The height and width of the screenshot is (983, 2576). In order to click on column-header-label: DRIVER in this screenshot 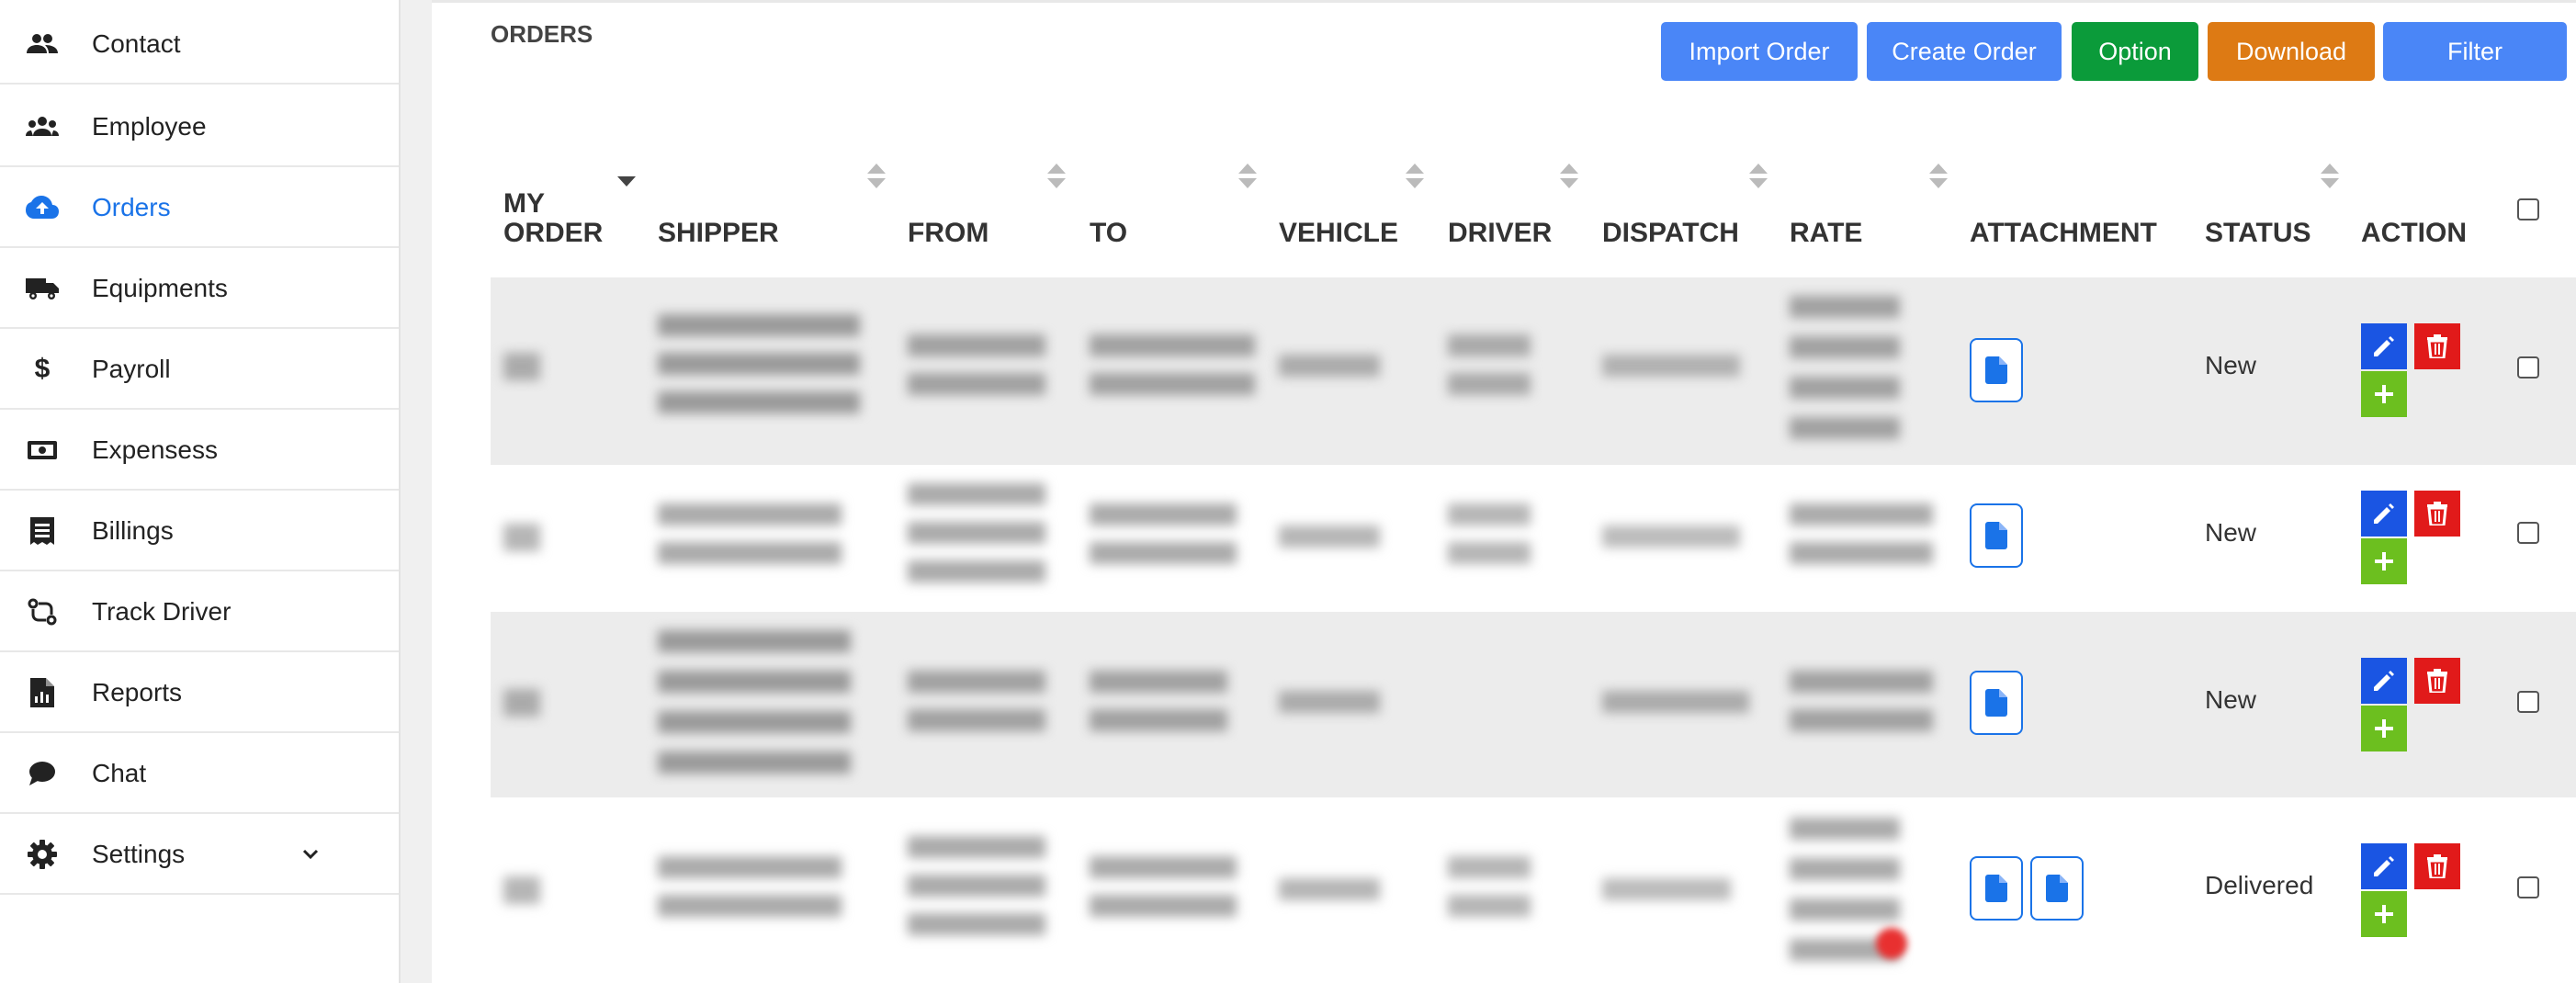, I will do `click(1500, 233)`.